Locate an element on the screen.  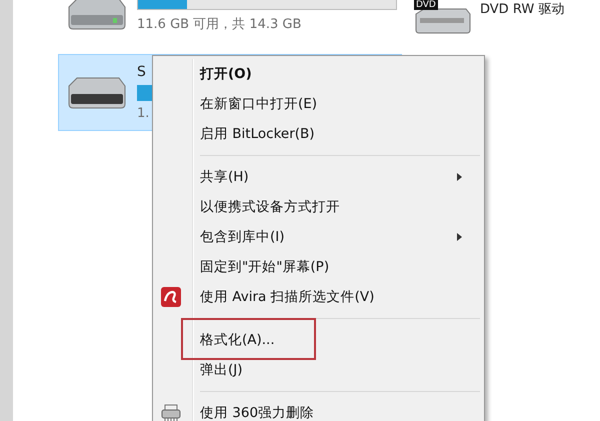
menu-item: 弹出(J) is located at coordinates (318, 370).